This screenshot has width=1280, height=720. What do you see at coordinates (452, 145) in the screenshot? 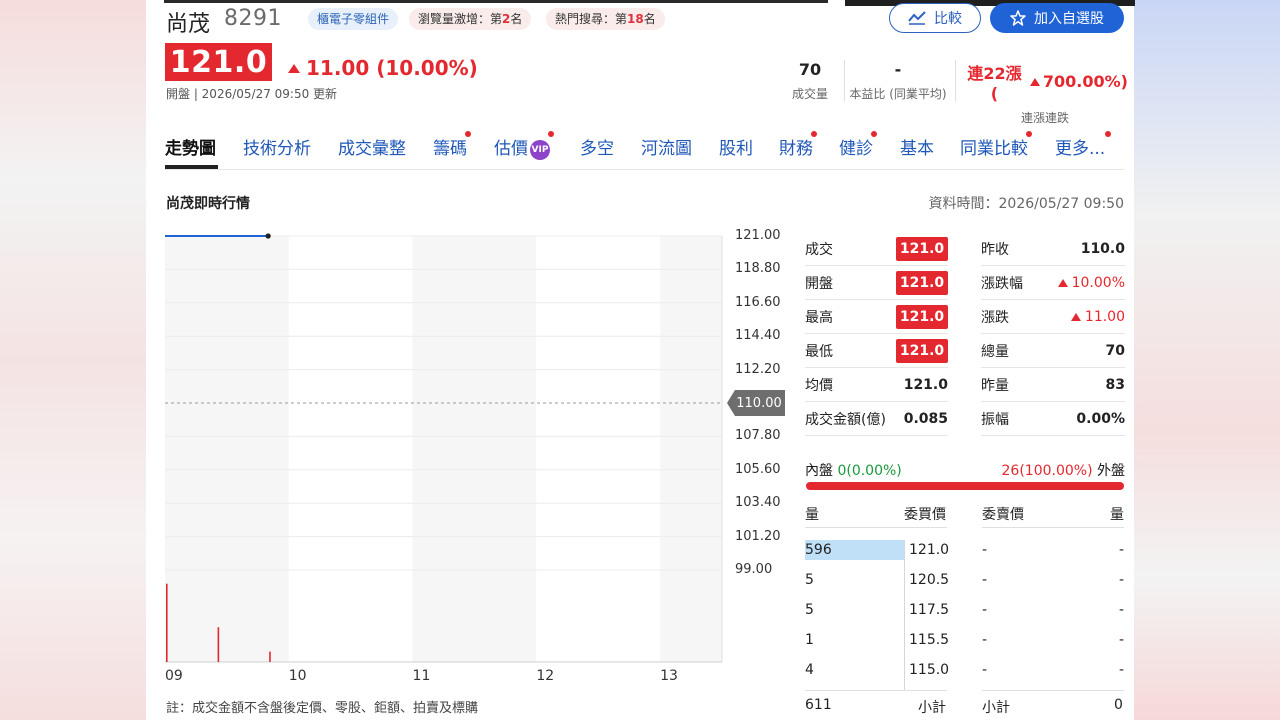
I see `tab-chips: 籌碼` at bounding box center [452, 145].